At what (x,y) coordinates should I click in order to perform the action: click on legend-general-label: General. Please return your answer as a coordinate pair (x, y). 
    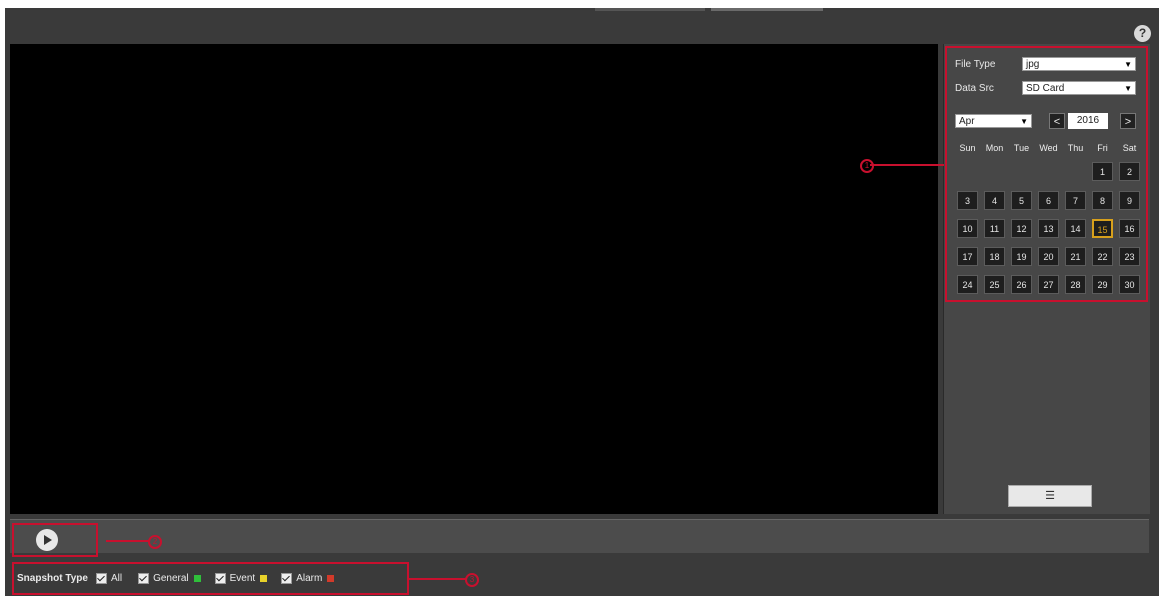
    Looking at the image, I should click on (171, 578).